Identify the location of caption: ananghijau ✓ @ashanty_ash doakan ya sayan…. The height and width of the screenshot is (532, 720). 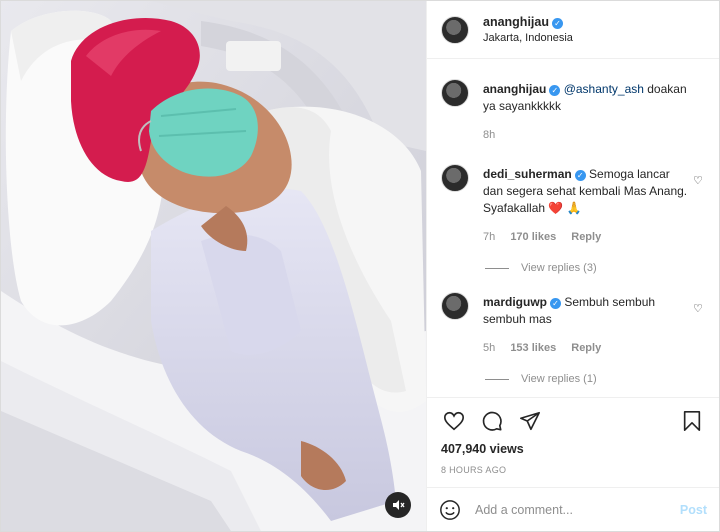
(573, 111).